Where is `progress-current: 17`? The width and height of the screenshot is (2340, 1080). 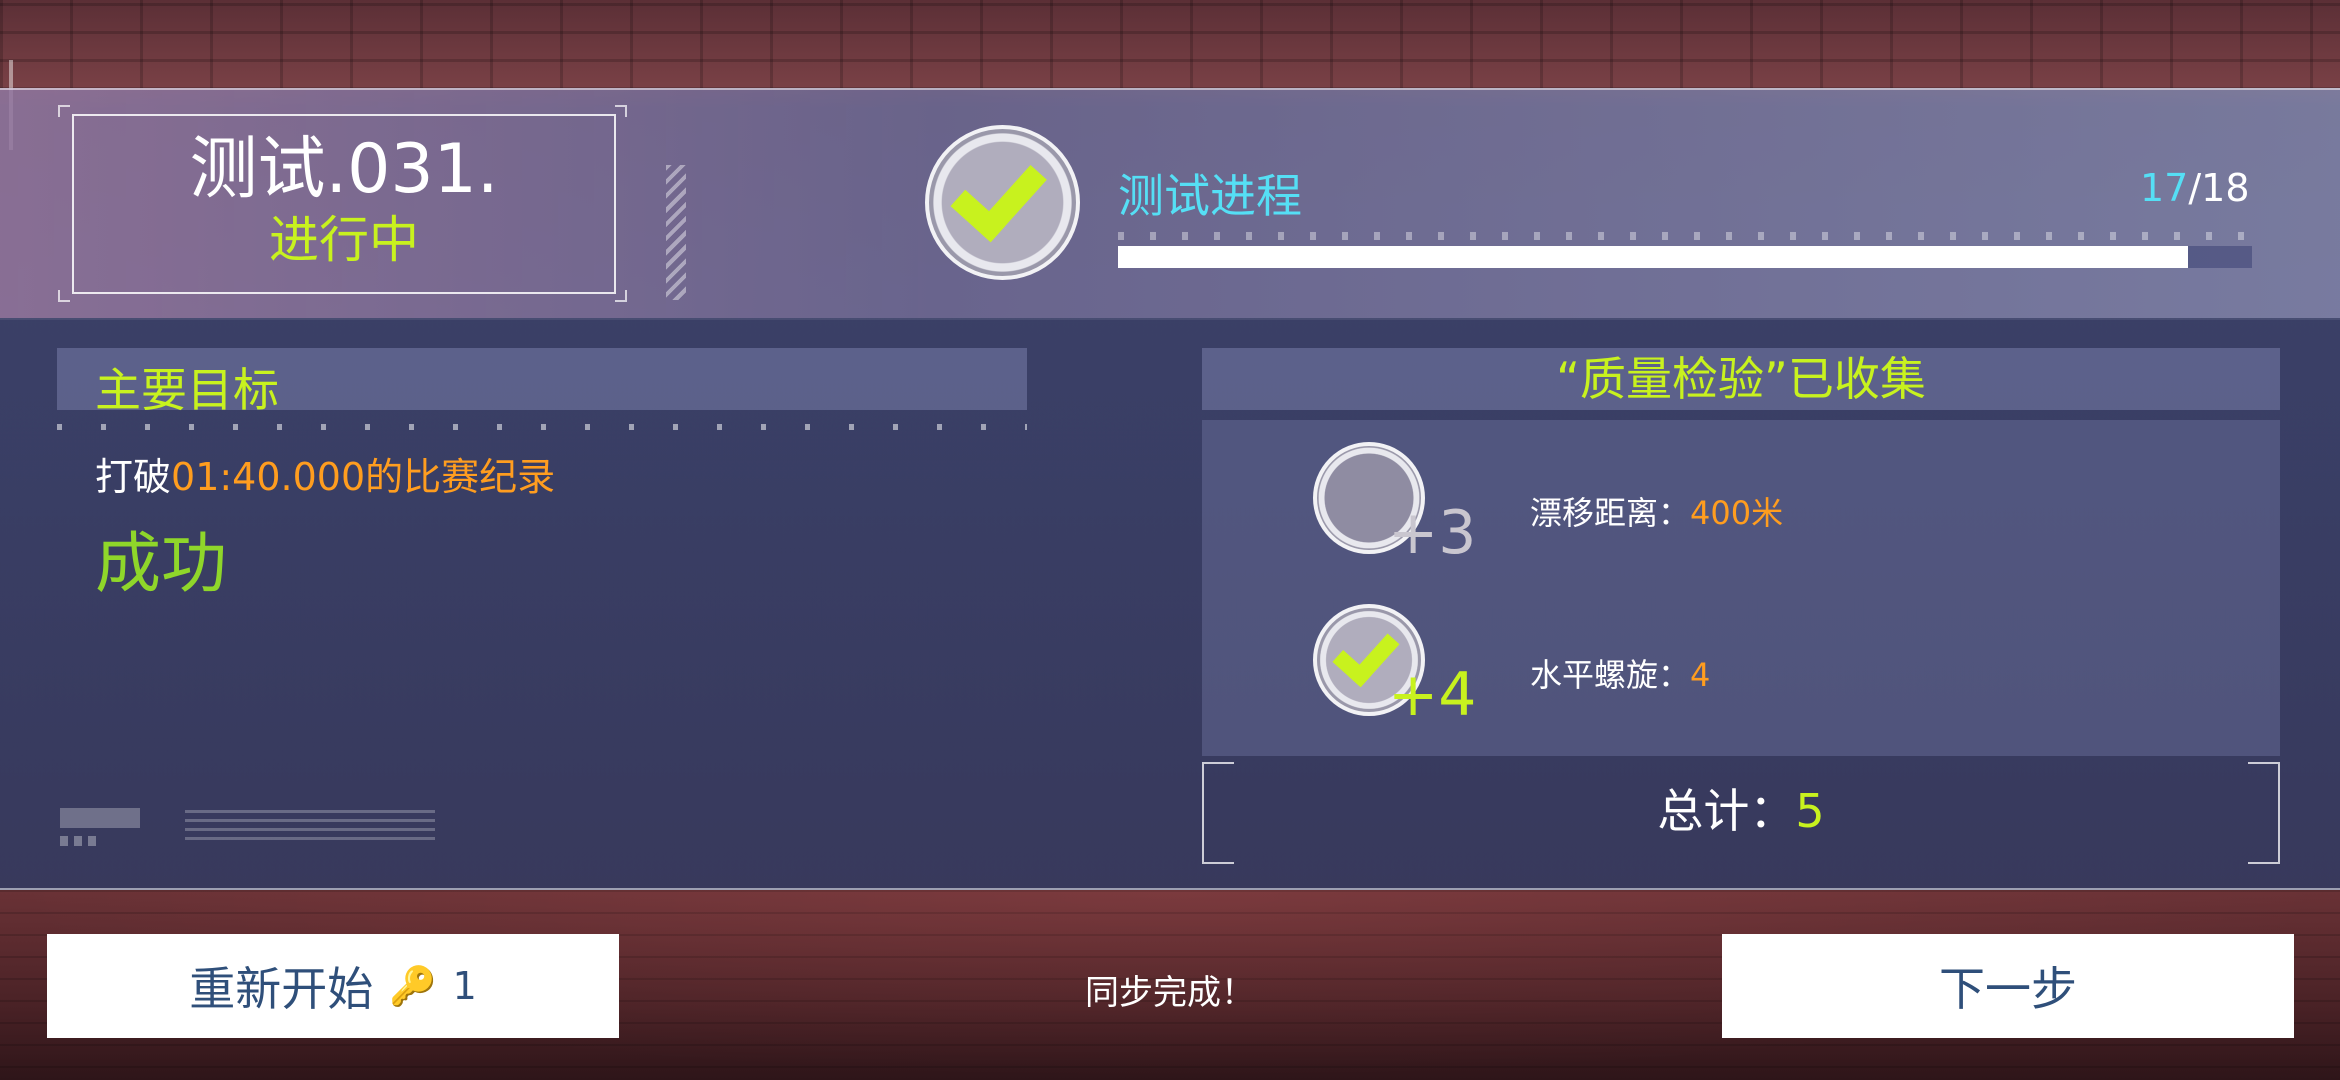 progress-current: 17 is located at coordinates (2164, 188).